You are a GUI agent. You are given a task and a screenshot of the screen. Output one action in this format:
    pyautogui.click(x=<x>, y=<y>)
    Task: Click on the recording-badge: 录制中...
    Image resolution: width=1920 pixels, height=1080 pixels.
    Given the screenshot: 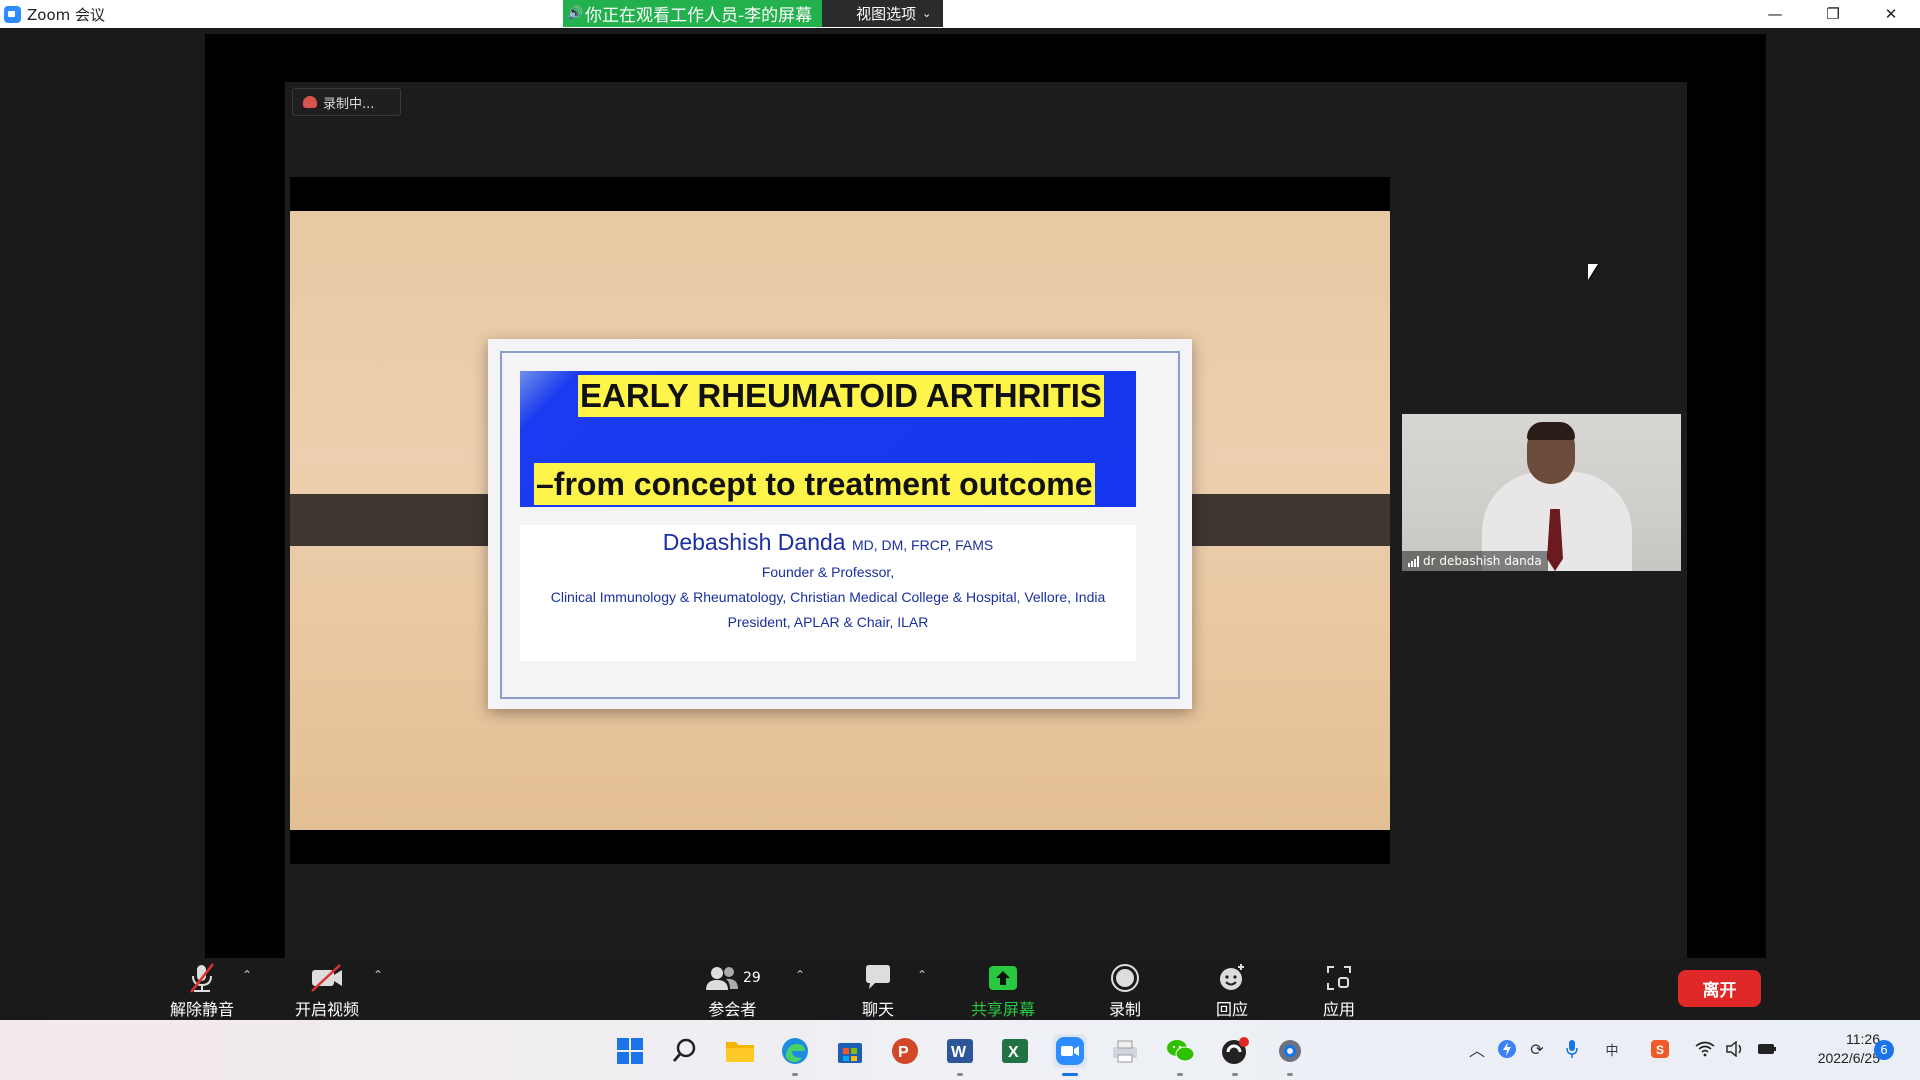 What is the action you would take?
    pyautogui.click(x=346, y=102)
    